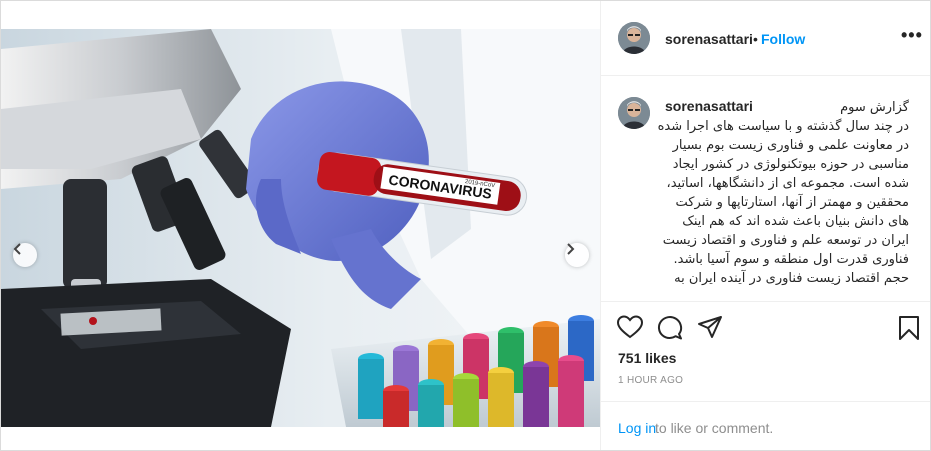  What do you see at coordinates (647, 358) in the screenshot?
I see `like-count: 751 likes` at bounding box center [647, 358].